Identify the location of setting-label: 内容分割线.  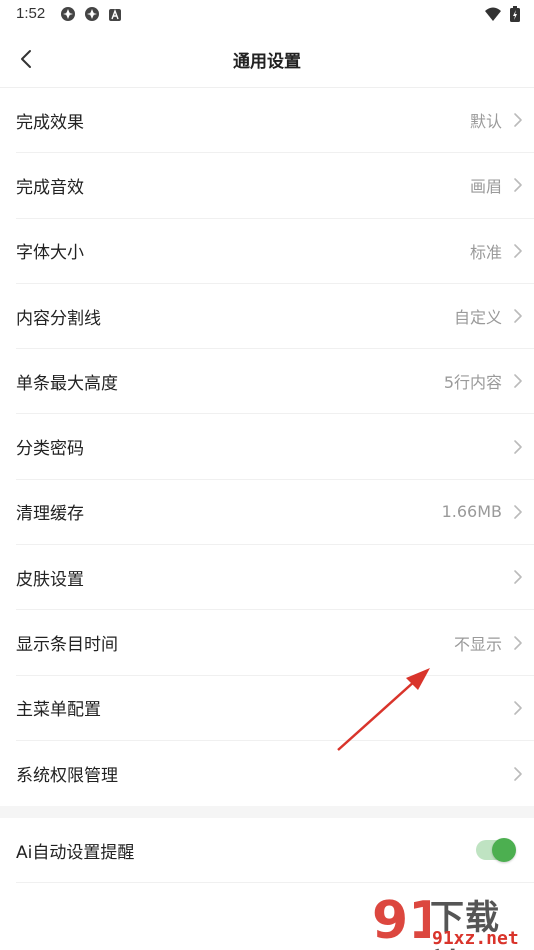
(58, 318).